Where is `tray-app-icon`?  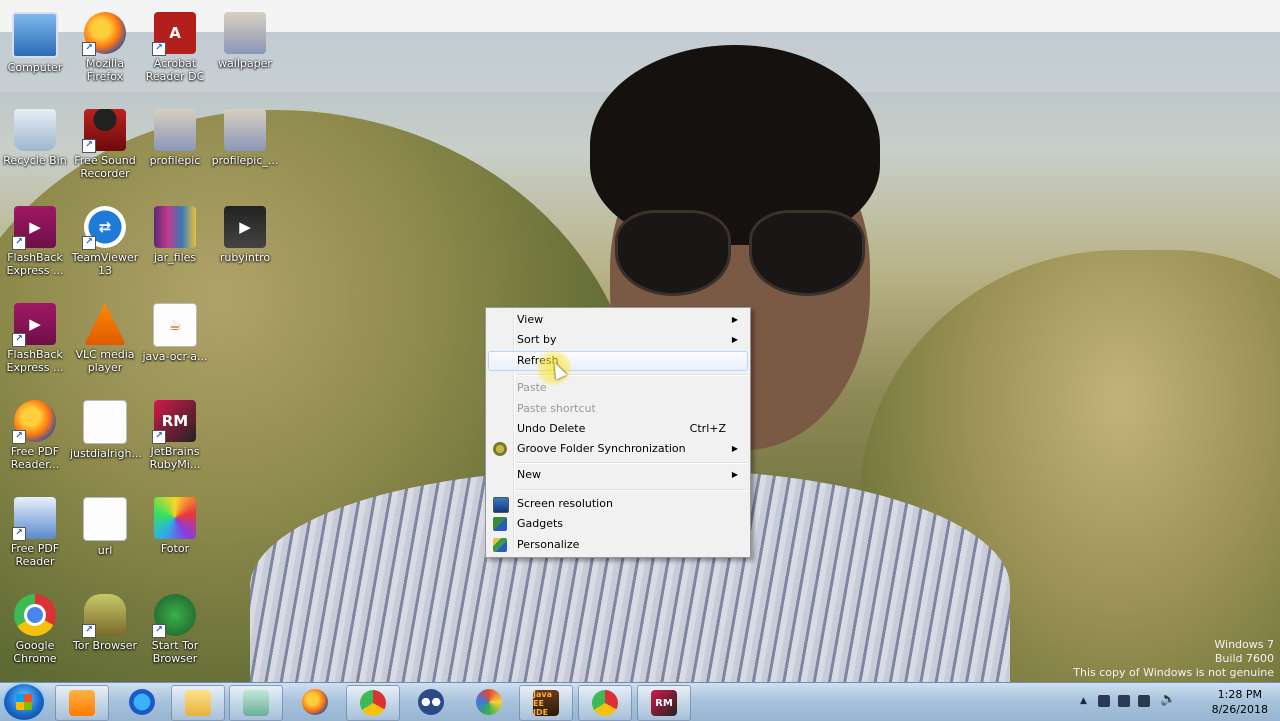 tray-app-icon is located at coordinates (1104, 701).